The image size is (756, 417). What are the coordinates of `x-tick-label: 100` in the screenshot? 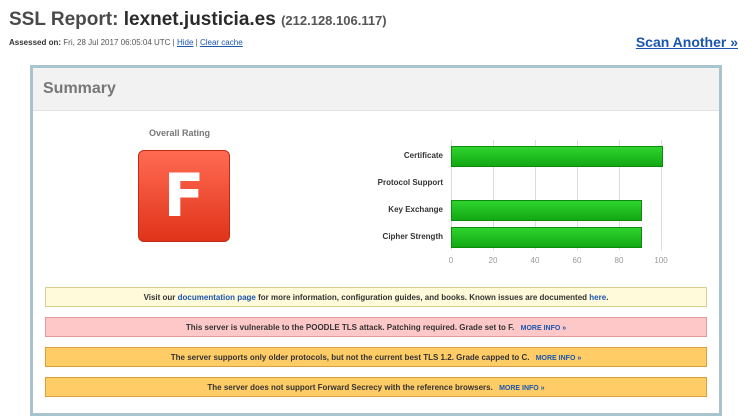 It's located at (661, 260).